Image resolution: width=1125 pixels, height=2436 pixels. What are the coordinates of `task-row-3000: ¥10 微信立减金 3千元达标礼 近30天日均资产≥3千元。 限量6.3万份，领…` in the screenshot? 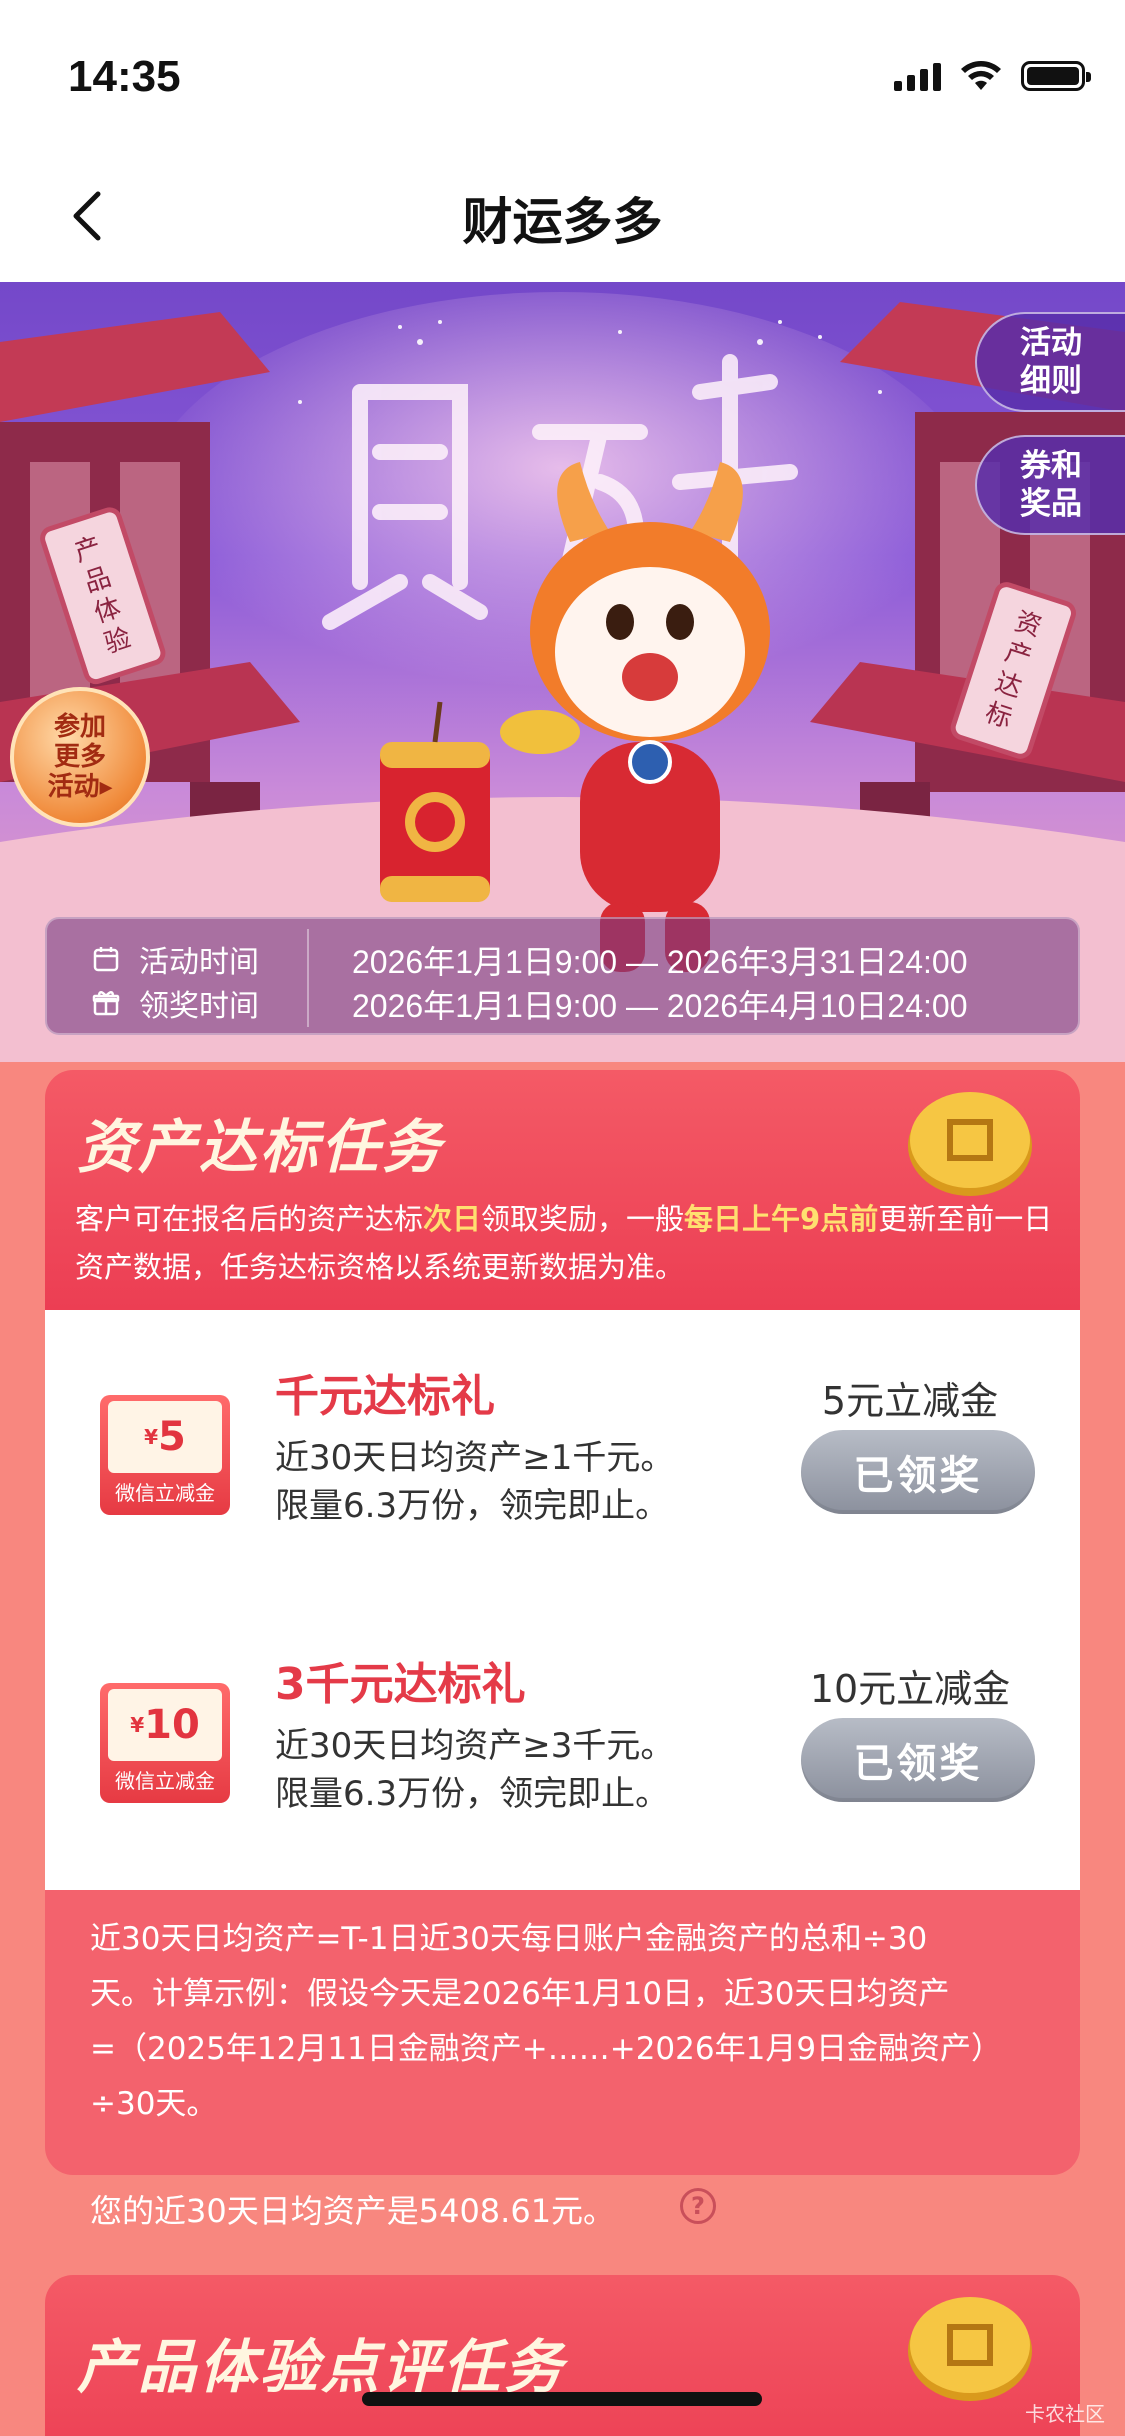 It's located at (562, 1738).